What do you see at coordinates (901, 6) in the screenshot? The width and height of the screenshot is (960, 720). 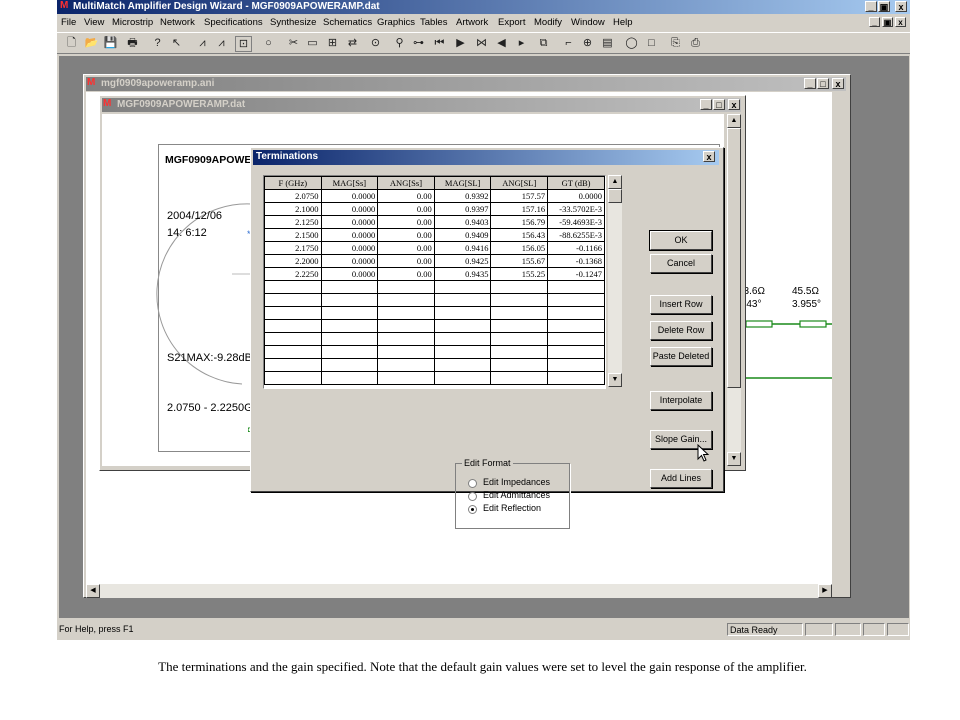 I see `close-button: x` at bounding box center [901, 6].